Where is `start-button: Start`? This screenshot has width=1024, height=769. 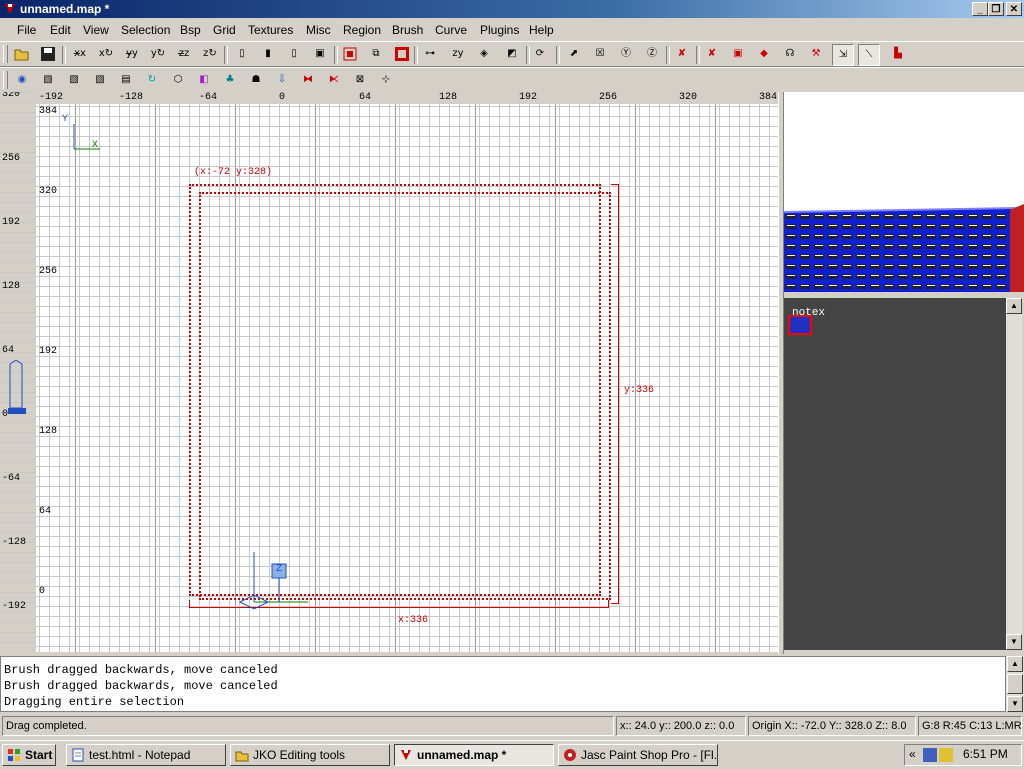
start-button: Start is located at coordinates (29, 755).